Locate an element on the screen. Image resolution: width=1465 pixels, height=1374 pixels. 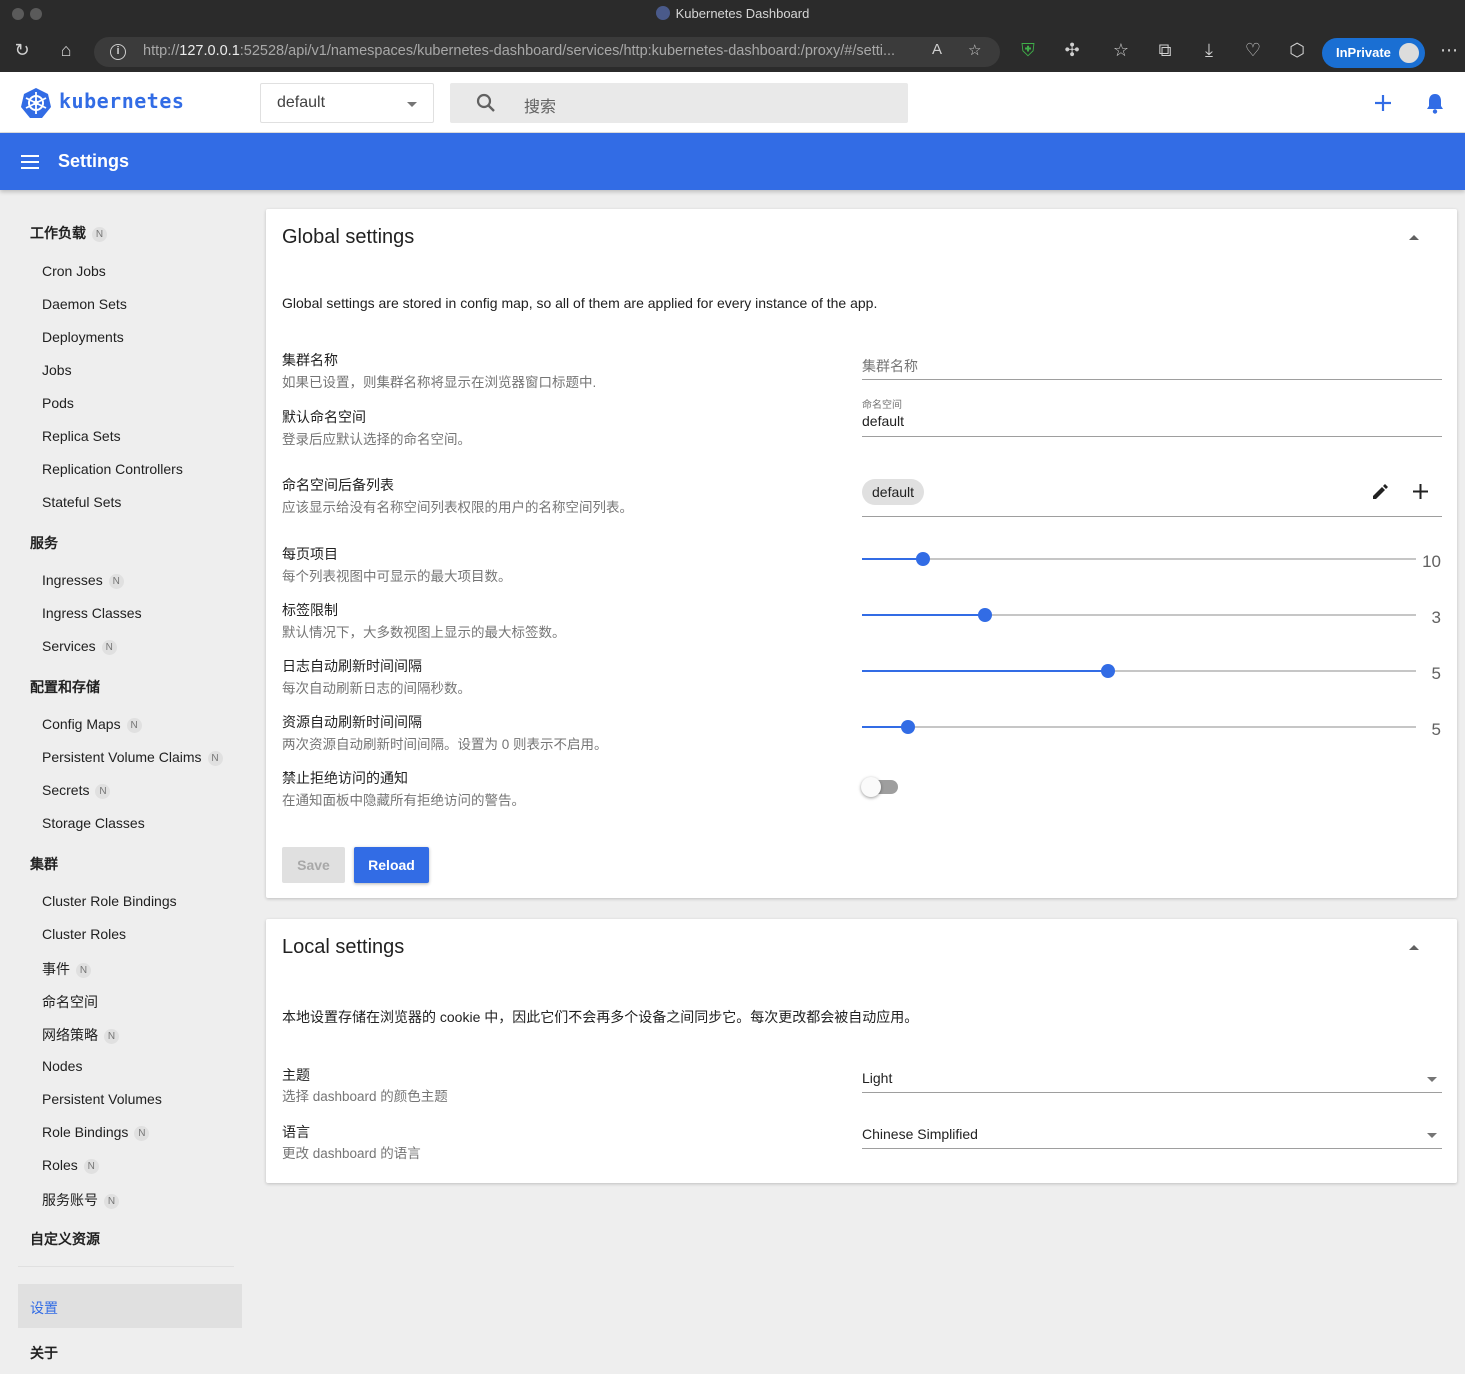
inprivate-button: InPrivate is located at coordinates (1373, 53).